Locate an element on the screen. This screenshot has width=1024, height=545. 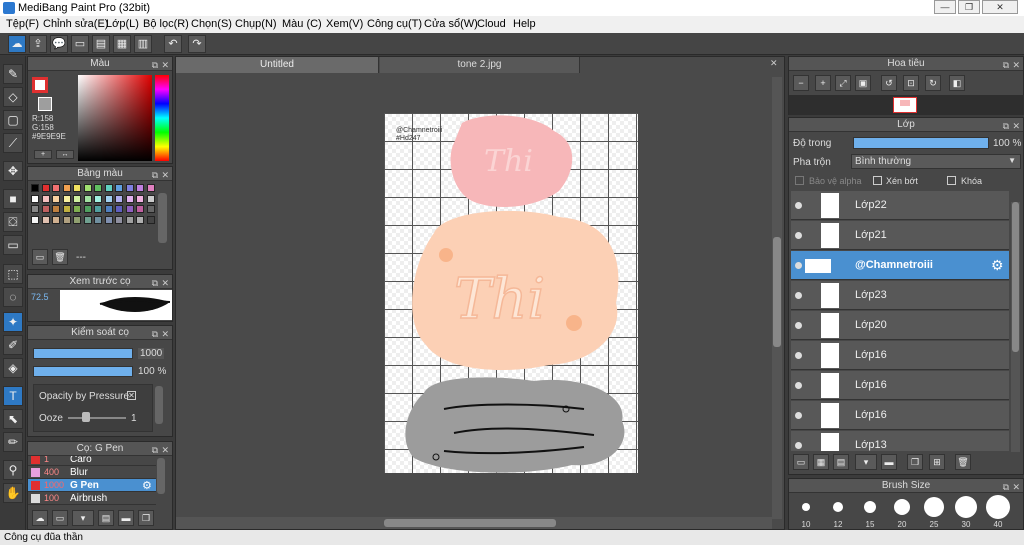
brush-size-preset: 30 is located at coordinates (966, 513).